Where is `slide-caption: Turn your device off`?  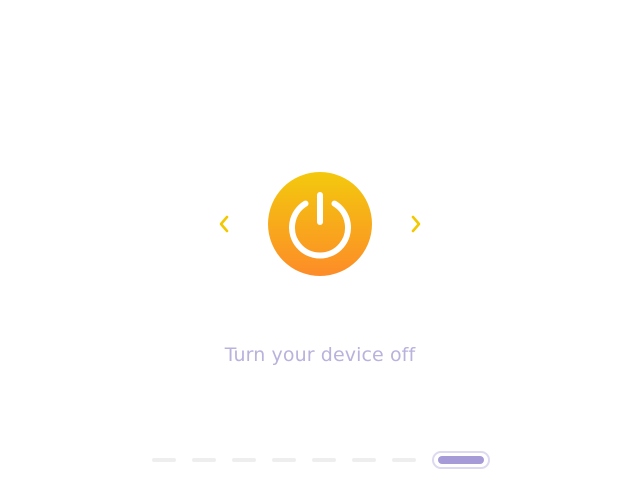
slide-caption: Turn your device off is located at coordinates (320, 355).